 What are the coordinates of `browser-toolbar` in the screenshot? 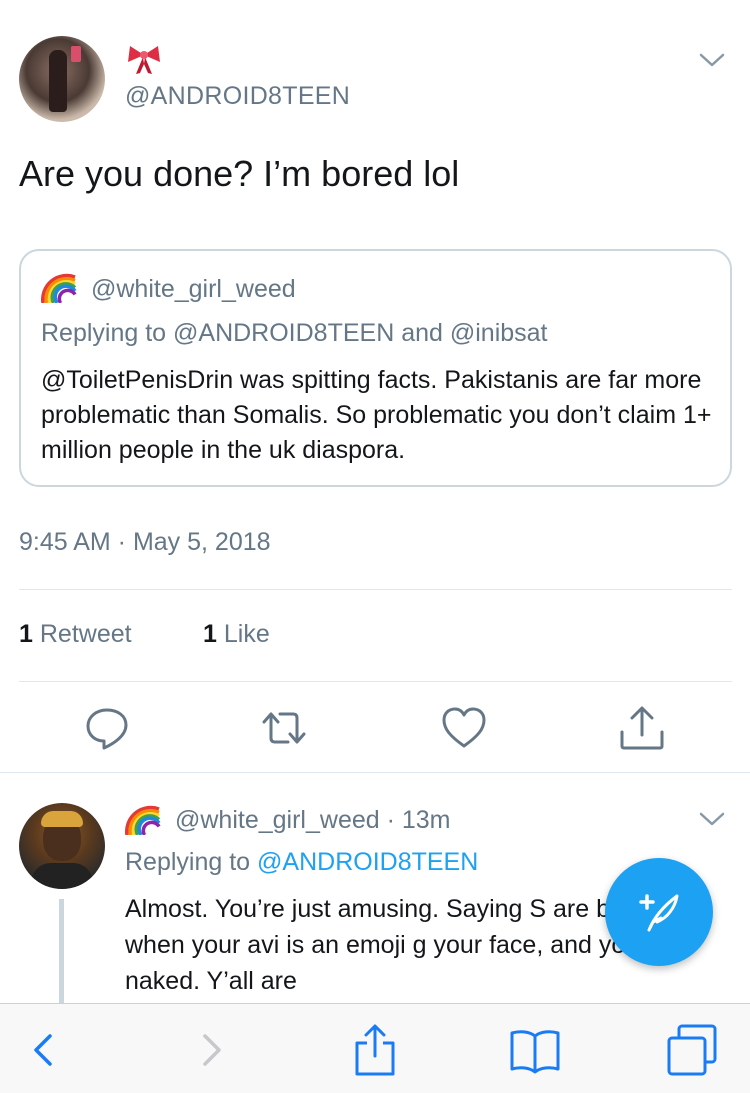 It's located at (375, 1048).